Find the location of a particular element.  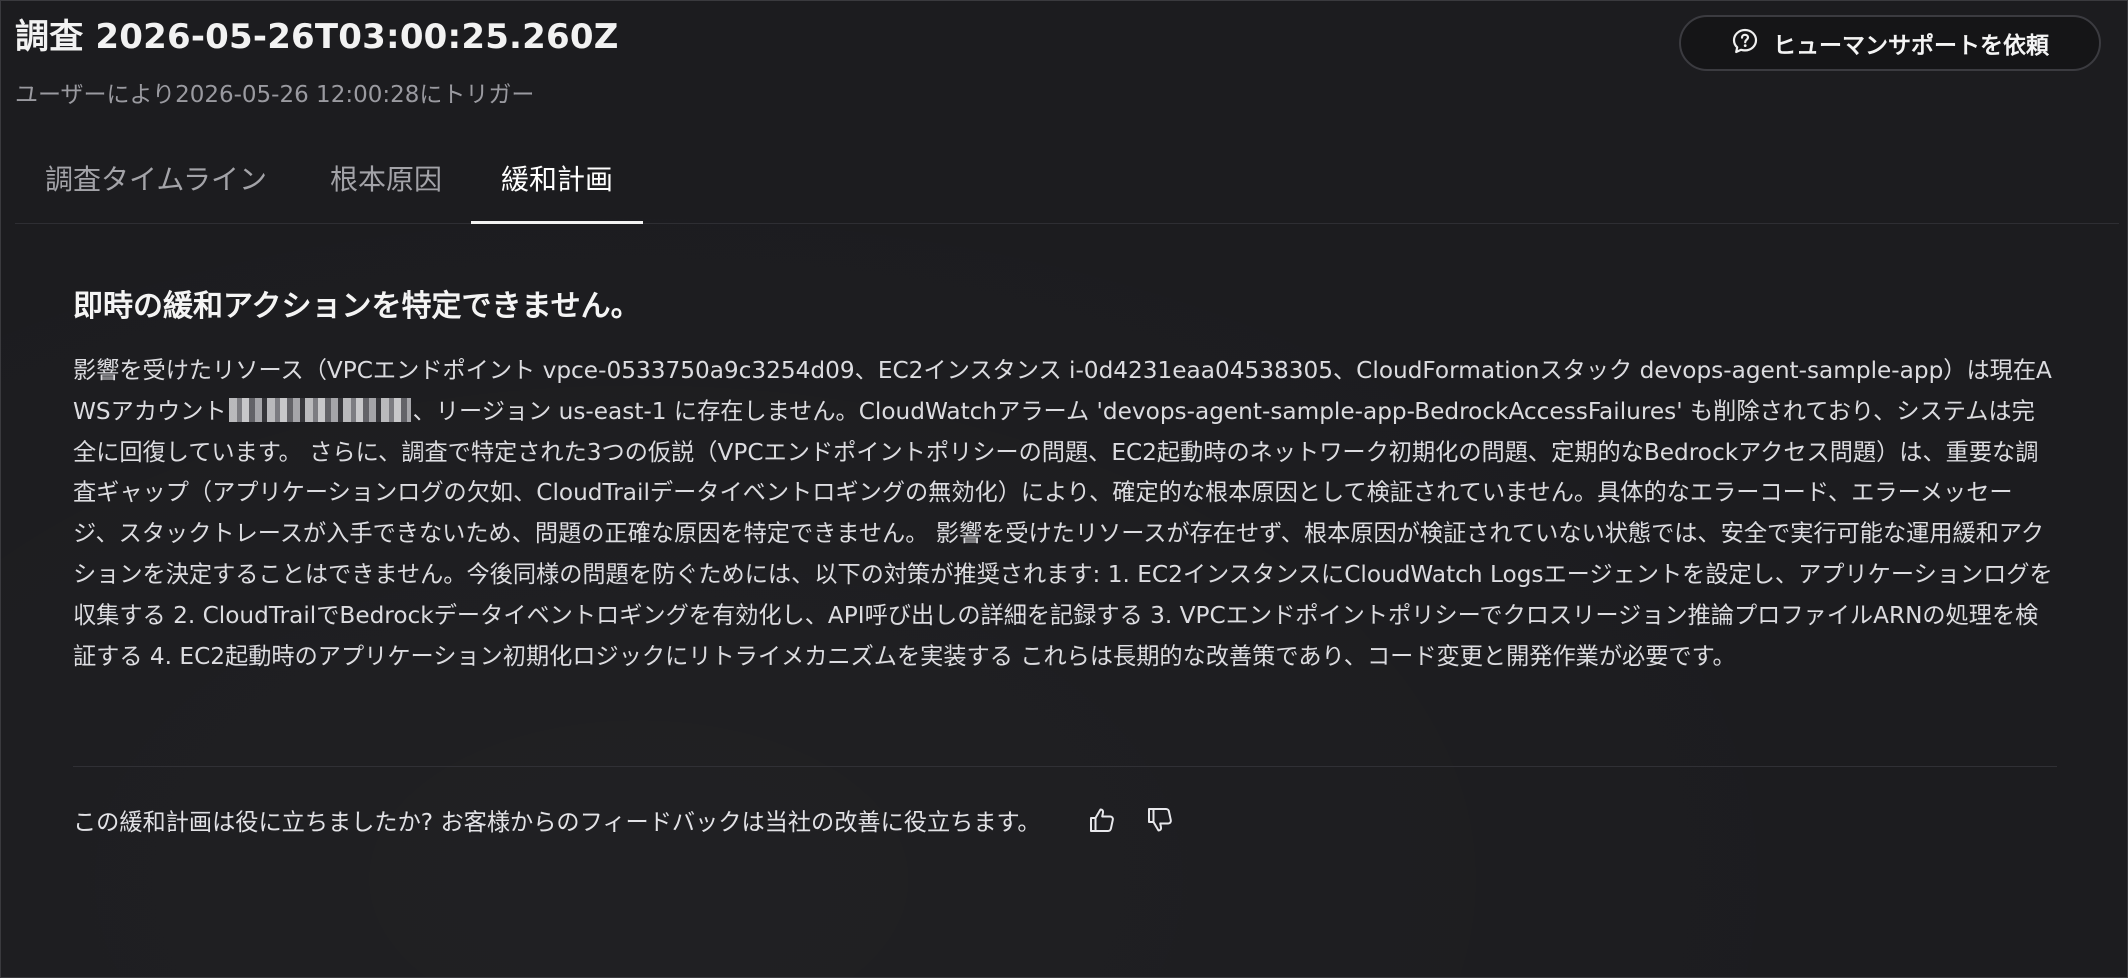

tab-investigation-timeline: 調査タイムライン is located at coordinates (156, 187).